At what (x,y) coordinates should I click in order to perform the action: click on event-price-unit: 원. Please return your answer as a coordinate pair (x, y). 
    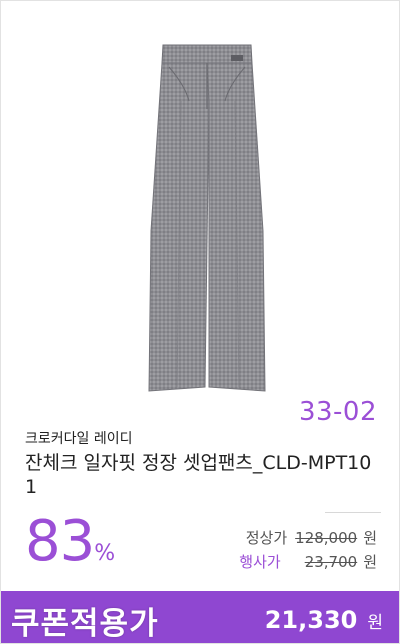
    Looking at the image, I should click on (370, 562).